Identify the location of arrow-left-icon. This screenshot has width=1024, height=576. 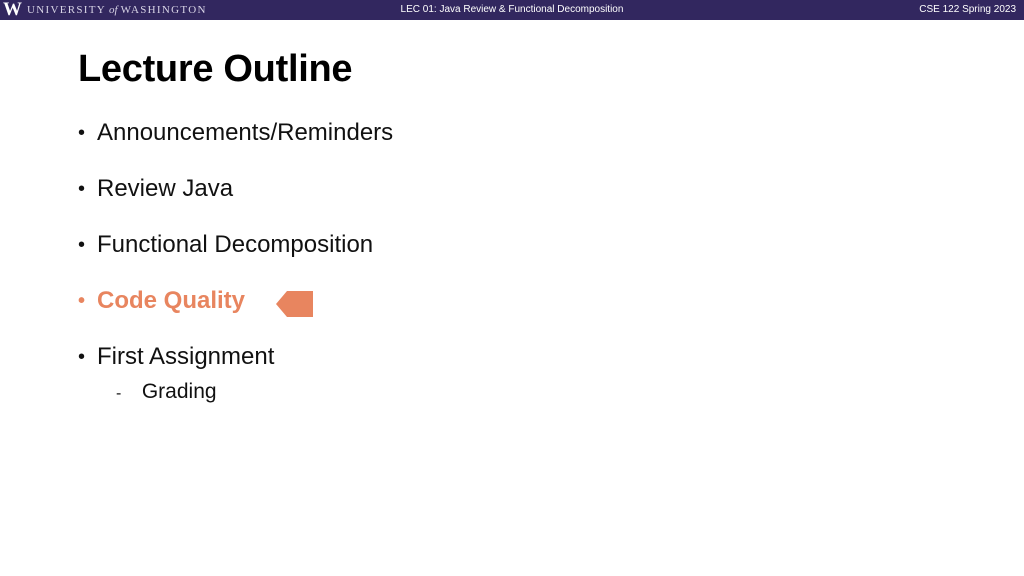
(294, 304).